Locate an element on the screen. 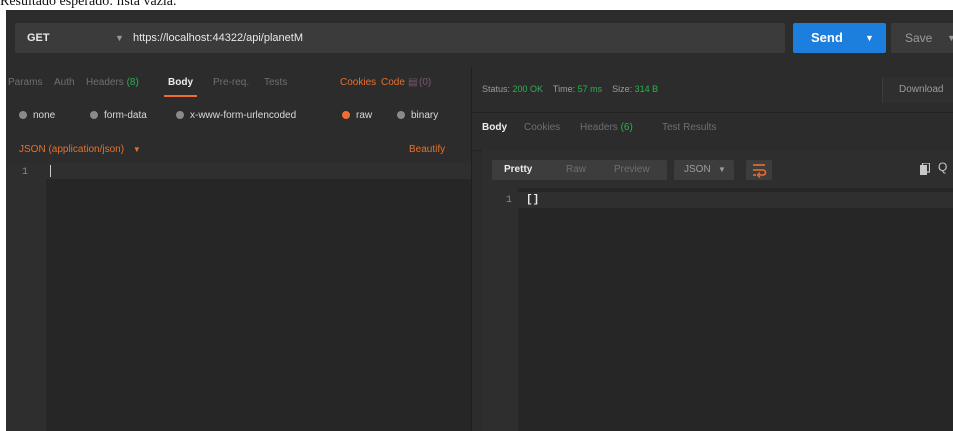 Image resolution: width=953 pixels, height=431 pixels. content-type-select: JSON (application/json) ▼ is located at coordinates (80, 149).